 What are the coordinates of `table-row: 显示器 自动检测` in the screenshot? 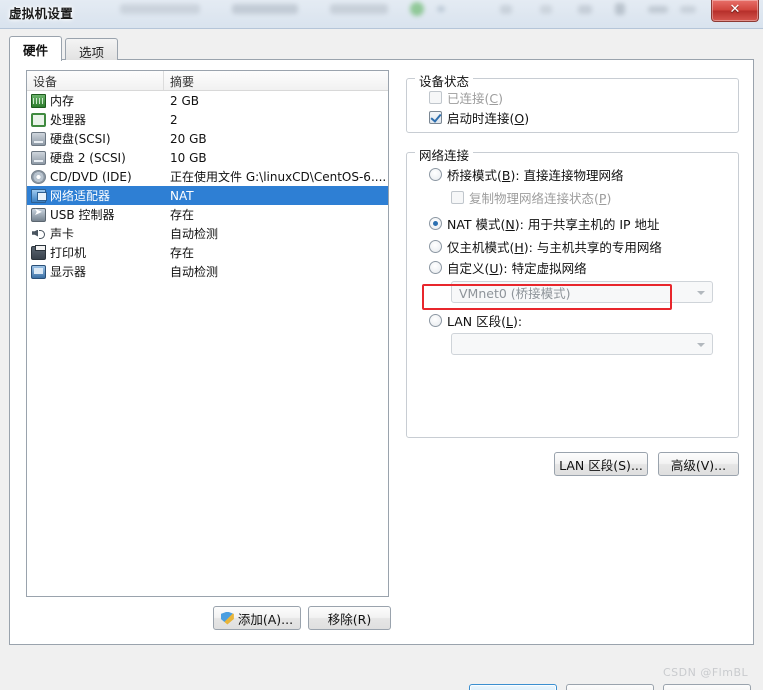 It's located at (207, 271).